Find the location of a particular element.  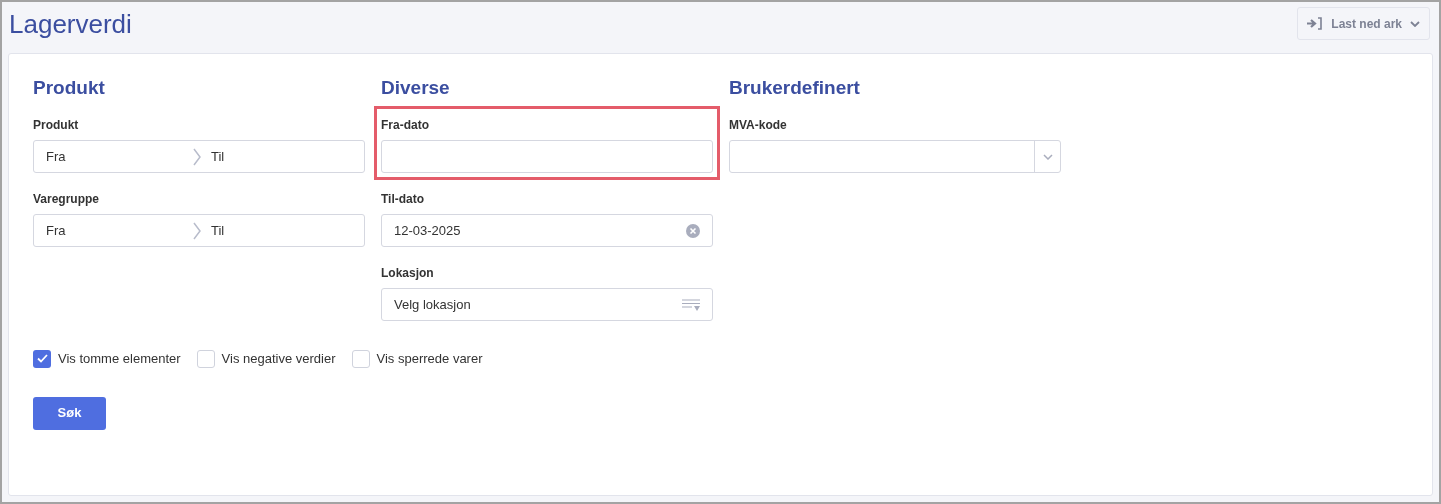

list-filter-icon is located at coordinates (691, 304).